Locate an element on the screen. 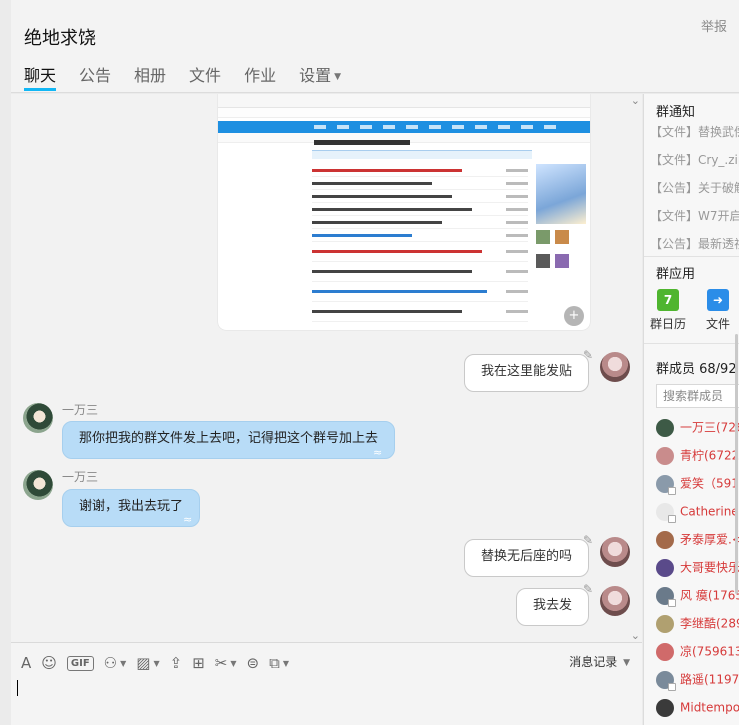 This screenshot has height=725, width=739. notice-item: 【文件】替换武偿 is located at coordinates (694, 131).